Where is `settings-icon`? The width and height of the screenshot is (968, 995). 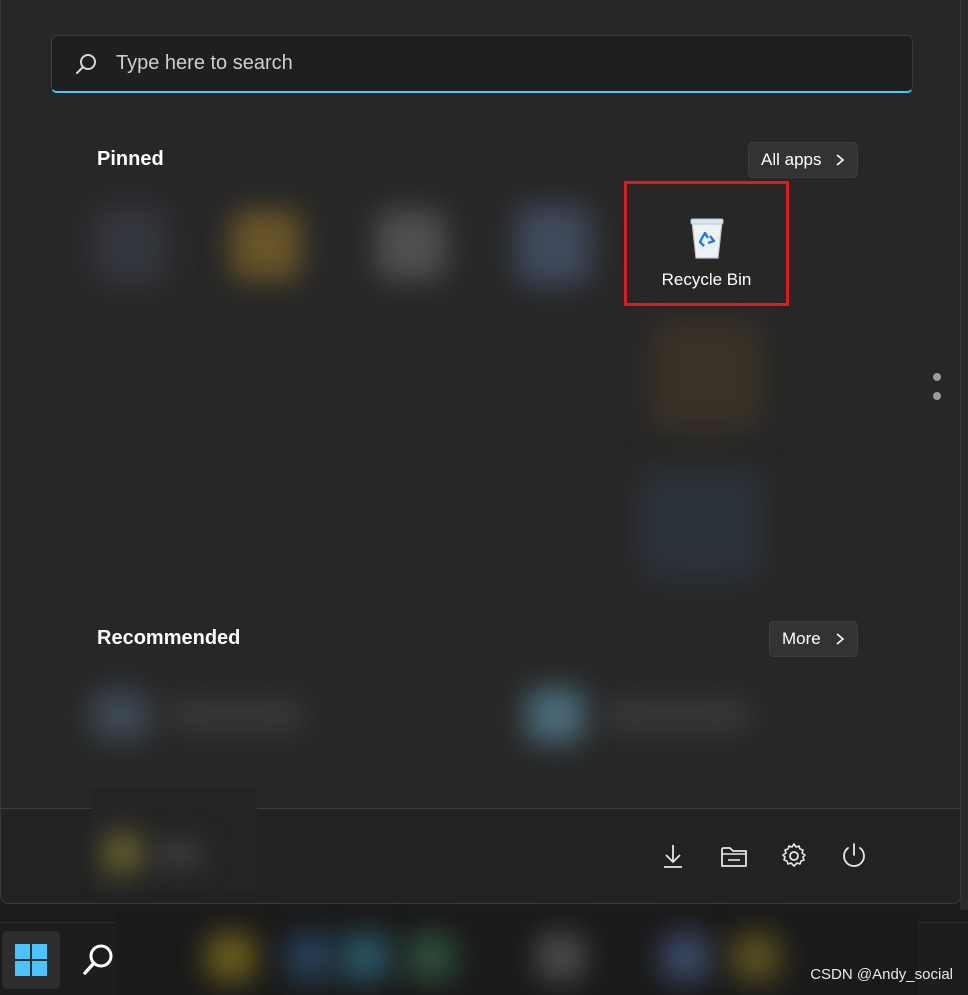
settings-icon is located at coordinates (794, 856).